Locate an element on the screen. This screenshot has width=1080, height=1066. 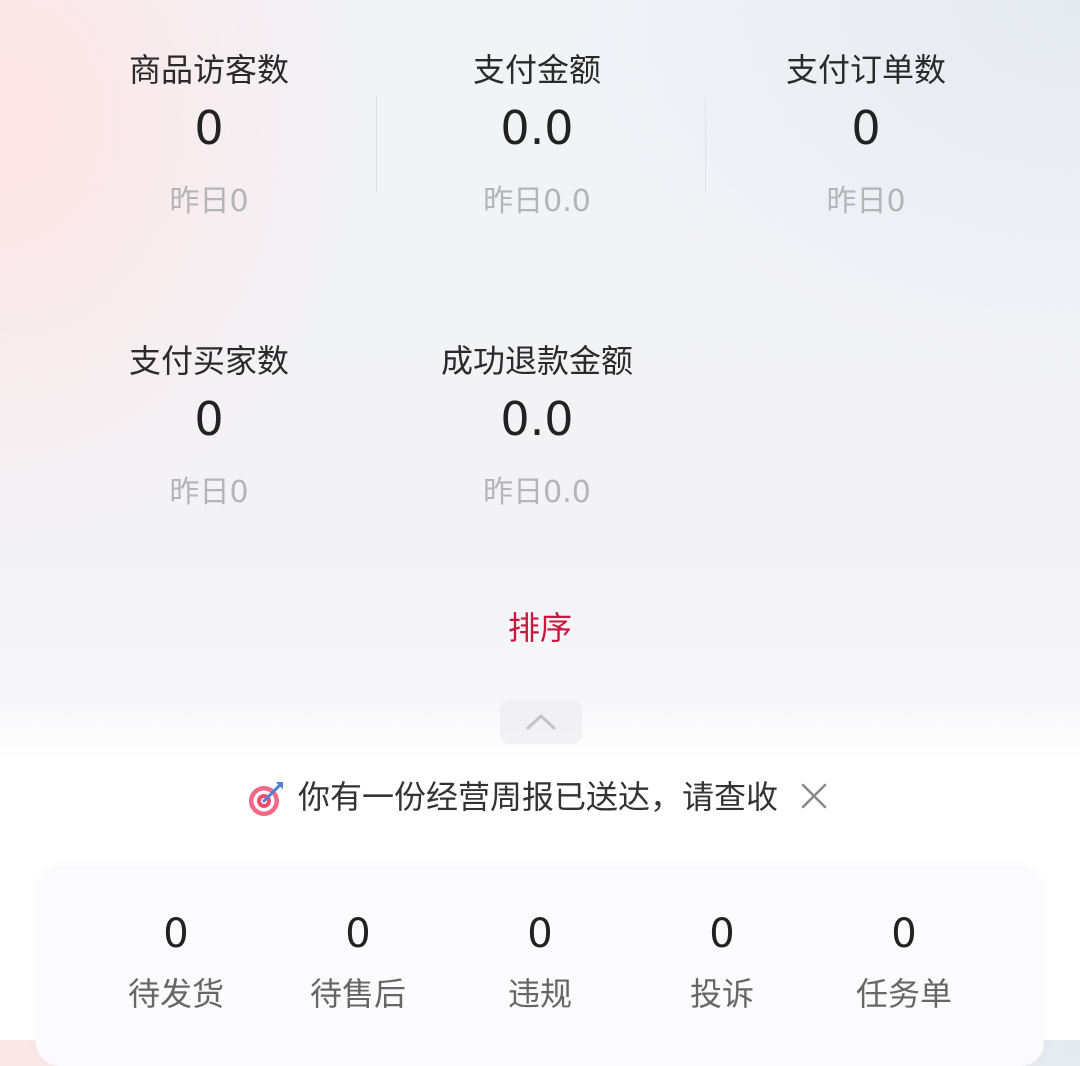
metric-refund-amount: 成功退款金额 0.0 昨日0.0 is located at coordinates (537, 431).